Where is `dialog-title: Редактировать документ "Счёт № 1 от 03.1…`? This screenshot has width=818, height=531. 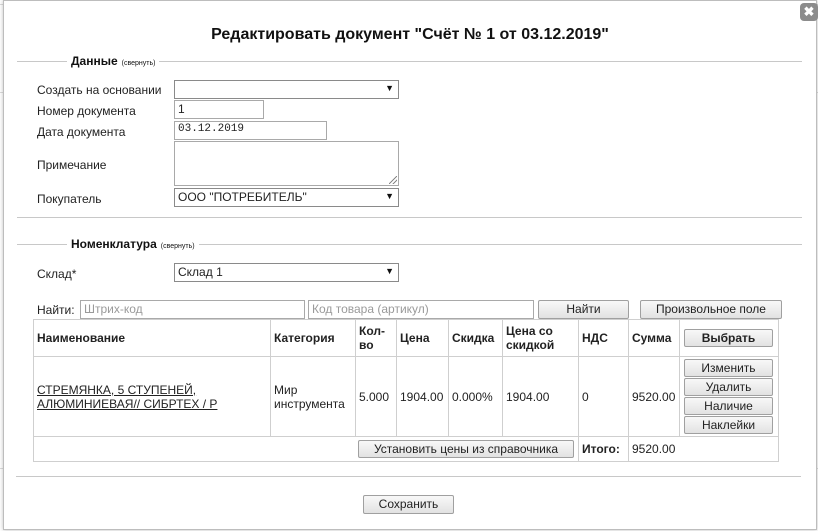
dialog-title: Редактировать документ "Счёт № 1 от 03.1… is located at coordinates (410, 34).